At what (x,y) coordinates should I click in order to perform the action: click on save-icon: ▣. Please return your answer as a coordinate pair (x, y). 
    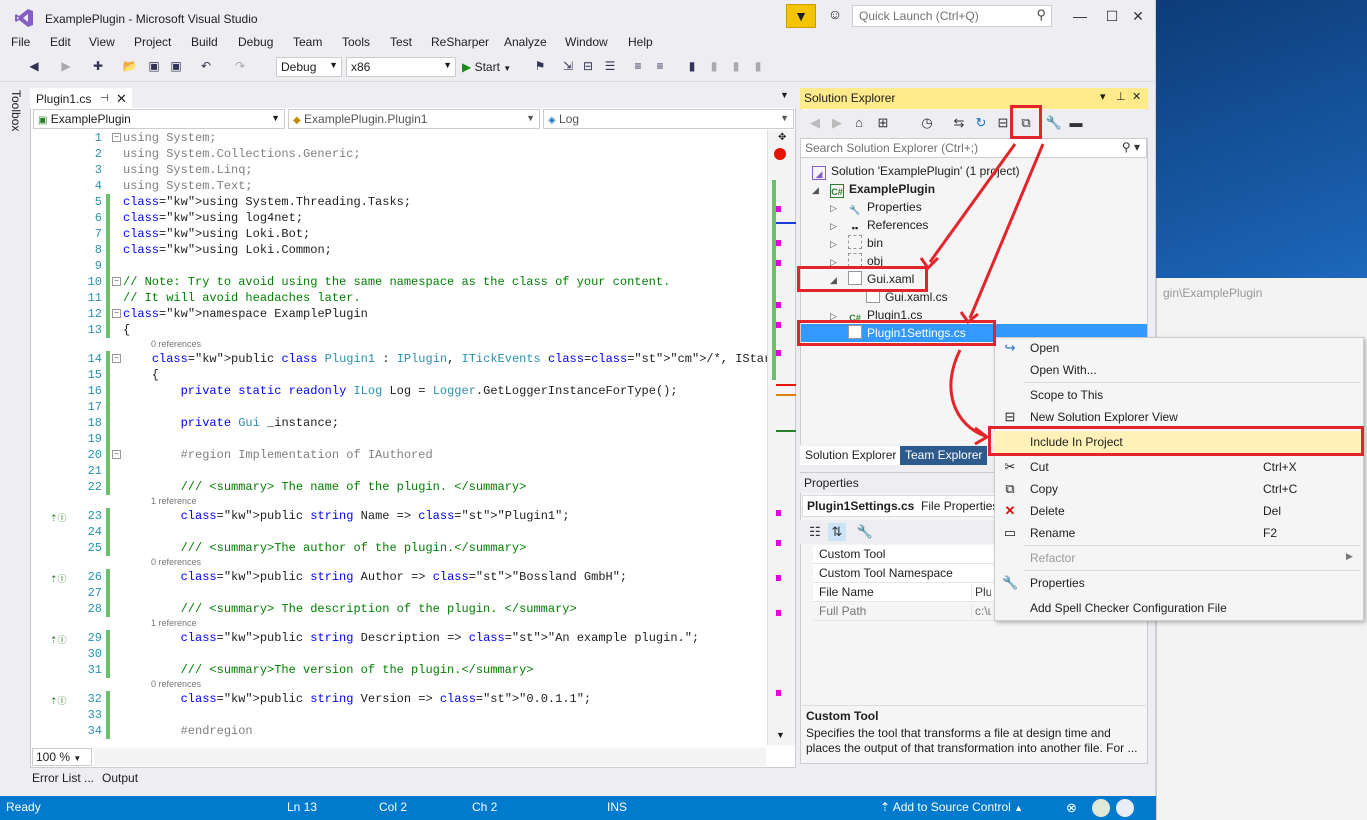
    Looking at the image, I should click on (154, 66).